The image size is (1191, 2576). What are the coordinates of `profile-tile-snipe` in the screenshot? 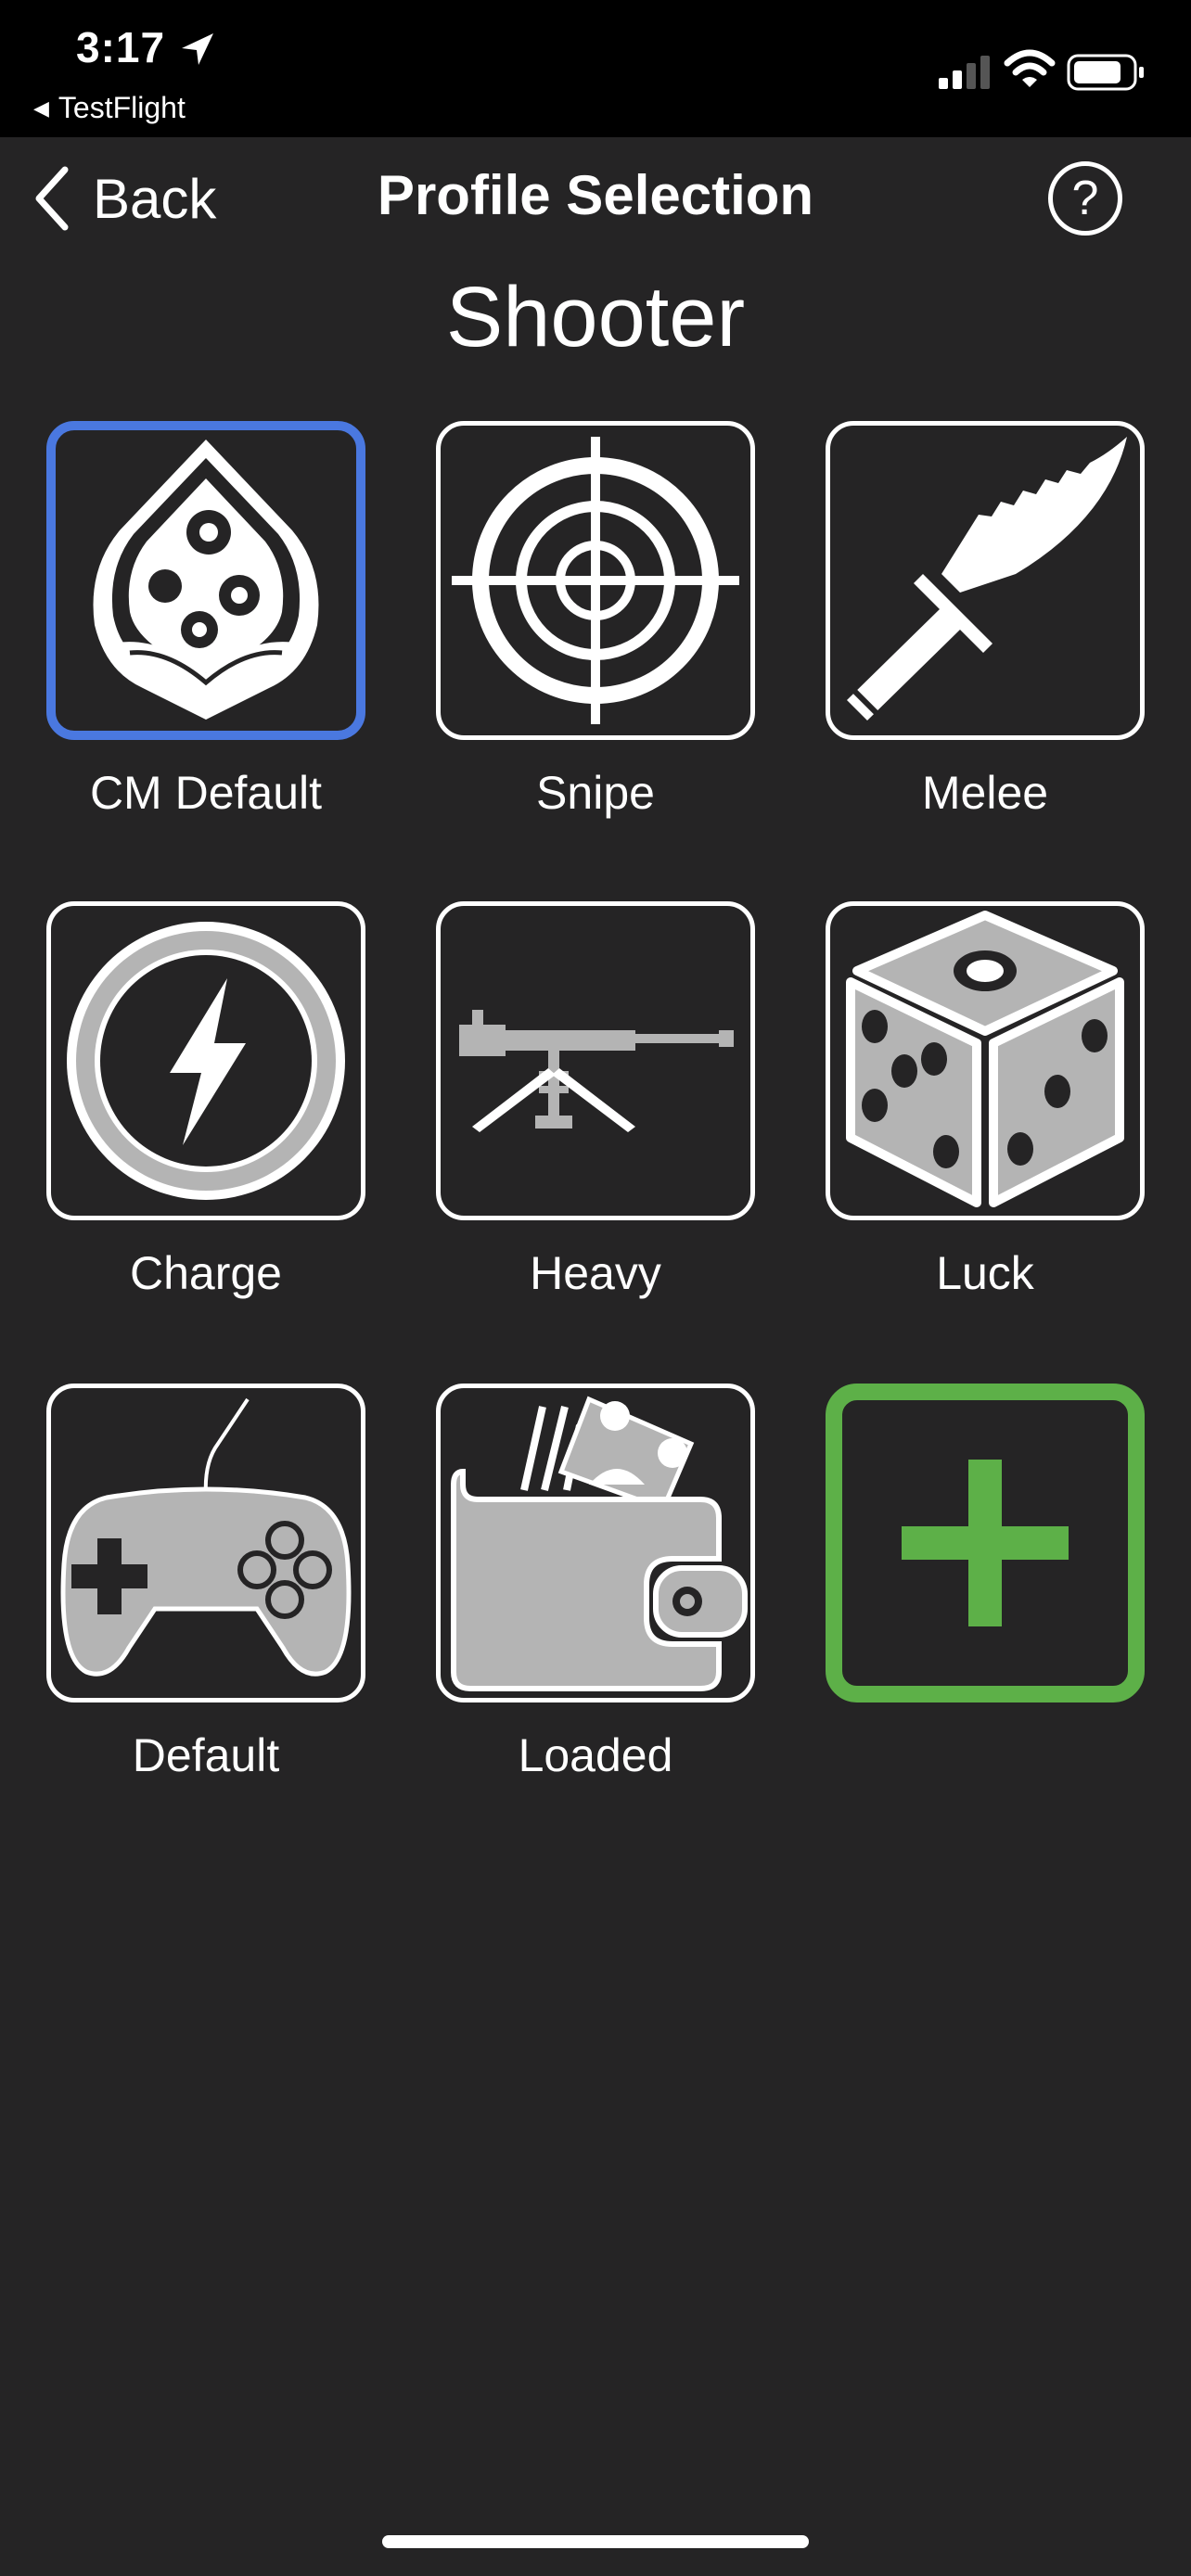 It's located at (595, 580).